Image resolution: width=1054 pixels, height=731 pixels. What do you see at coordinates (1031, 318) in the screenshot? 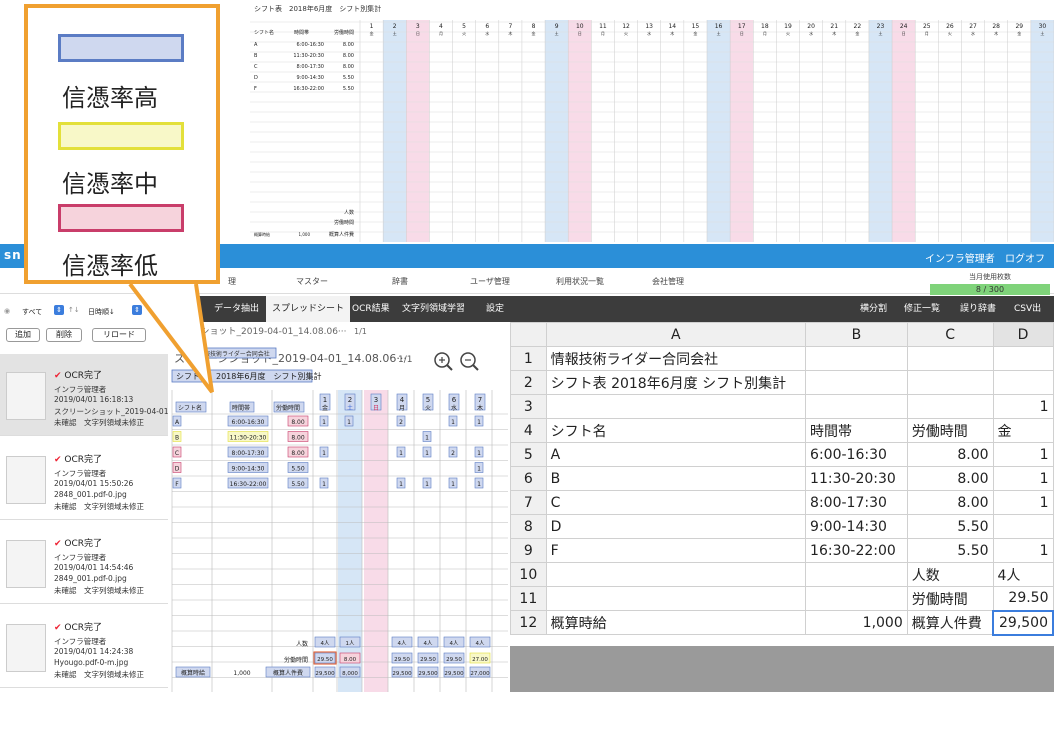
I see `csv-export-button: CSV出力` at bounding box center [1031, 318].